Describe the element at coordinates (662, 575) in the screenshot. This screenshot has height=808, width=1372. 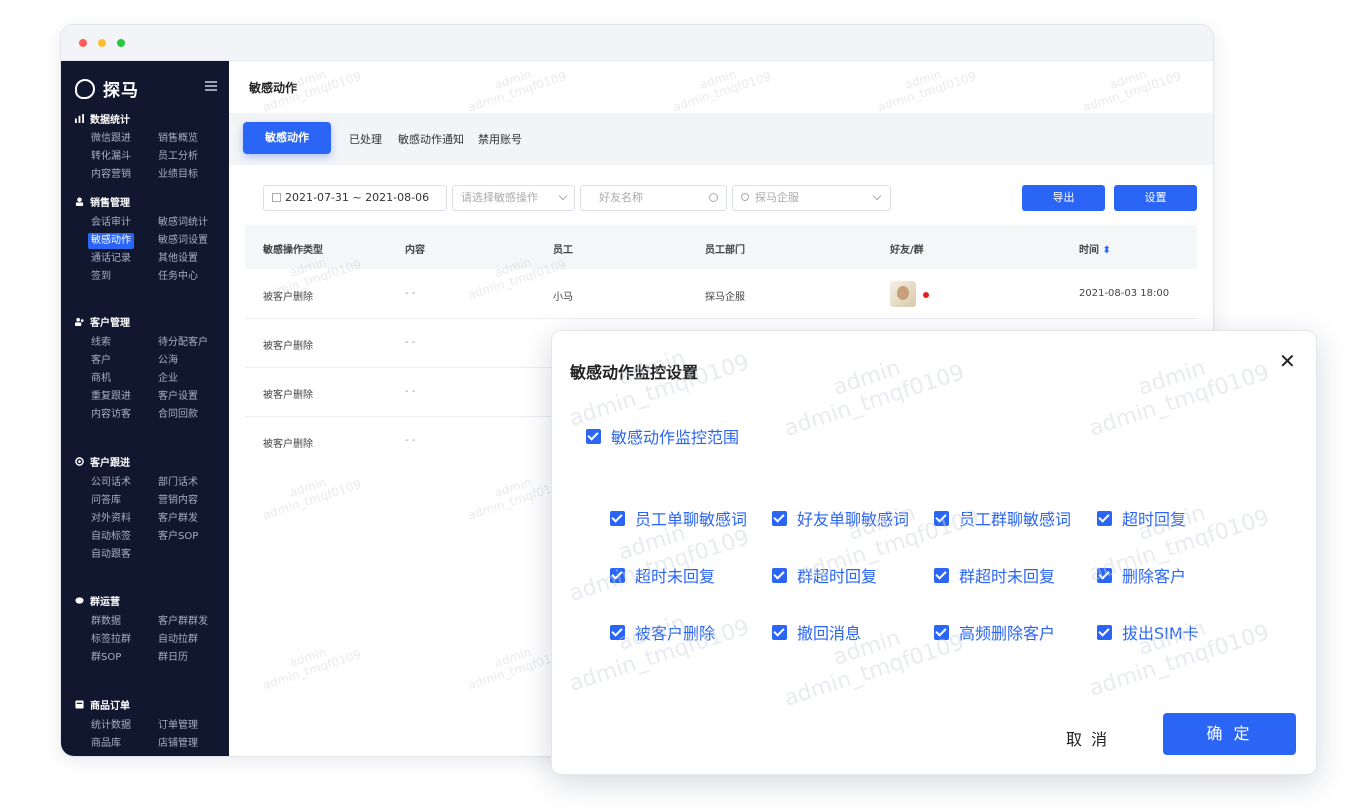
I see `option-checkbox: 超时未回复` at that location.